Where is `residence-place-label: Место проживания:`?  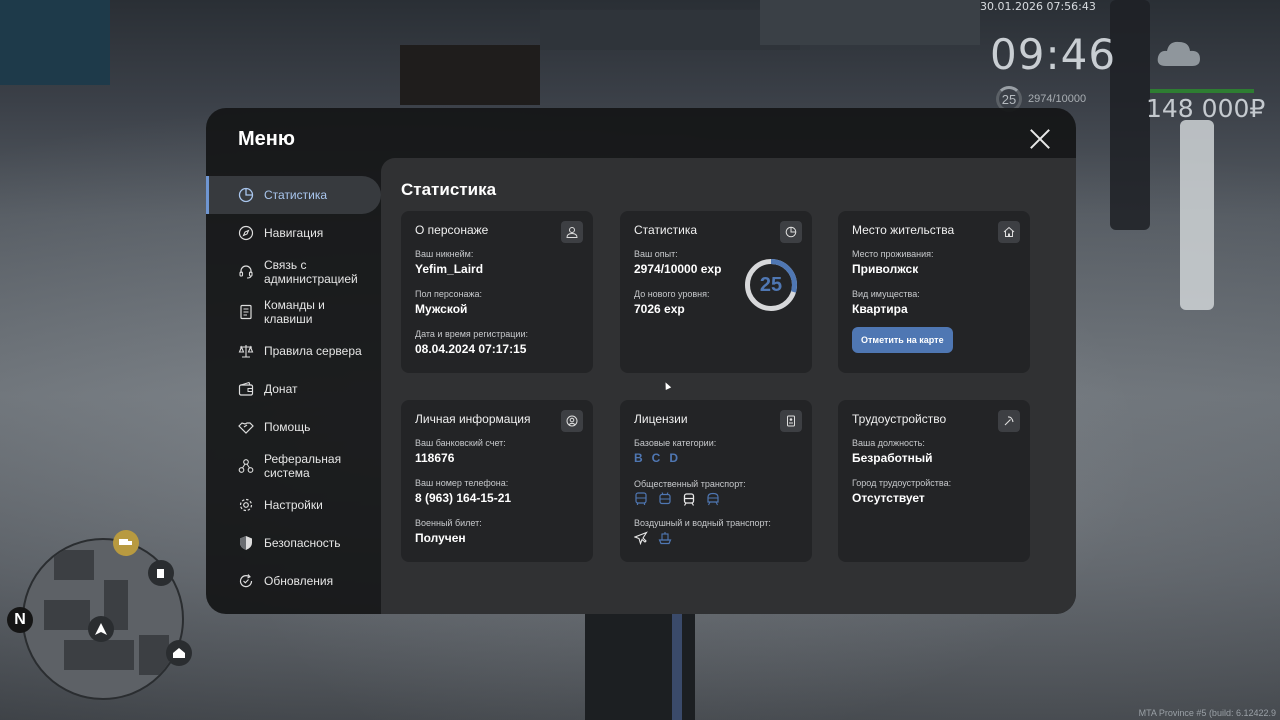
residence-place-label: Место проживания: is located at coordinates (893, 254).